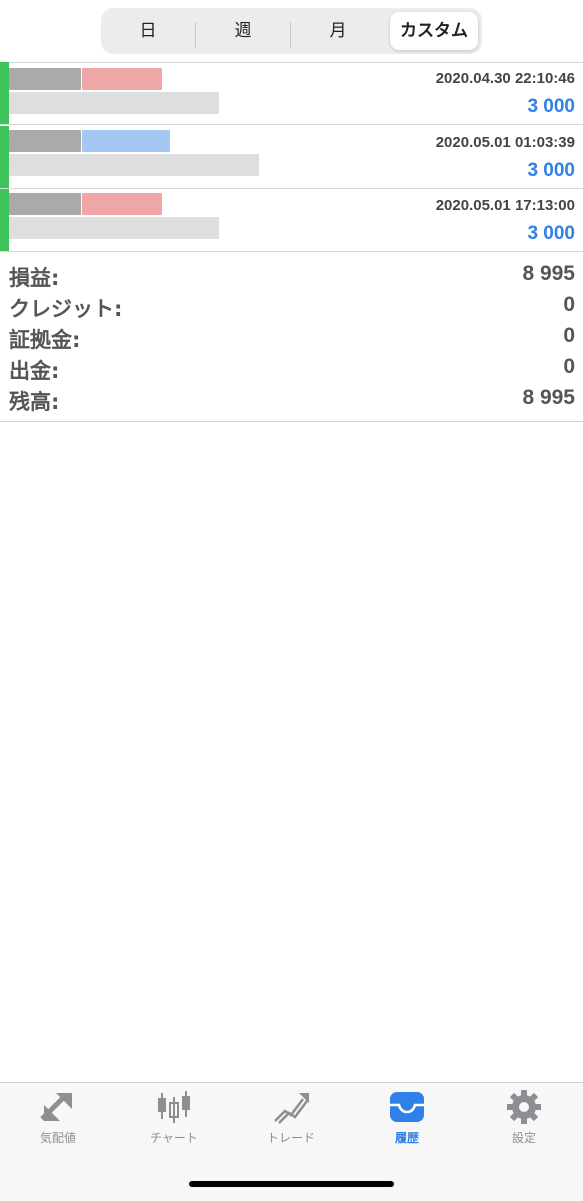  I want to click on history-icon, so click(407, 1107).